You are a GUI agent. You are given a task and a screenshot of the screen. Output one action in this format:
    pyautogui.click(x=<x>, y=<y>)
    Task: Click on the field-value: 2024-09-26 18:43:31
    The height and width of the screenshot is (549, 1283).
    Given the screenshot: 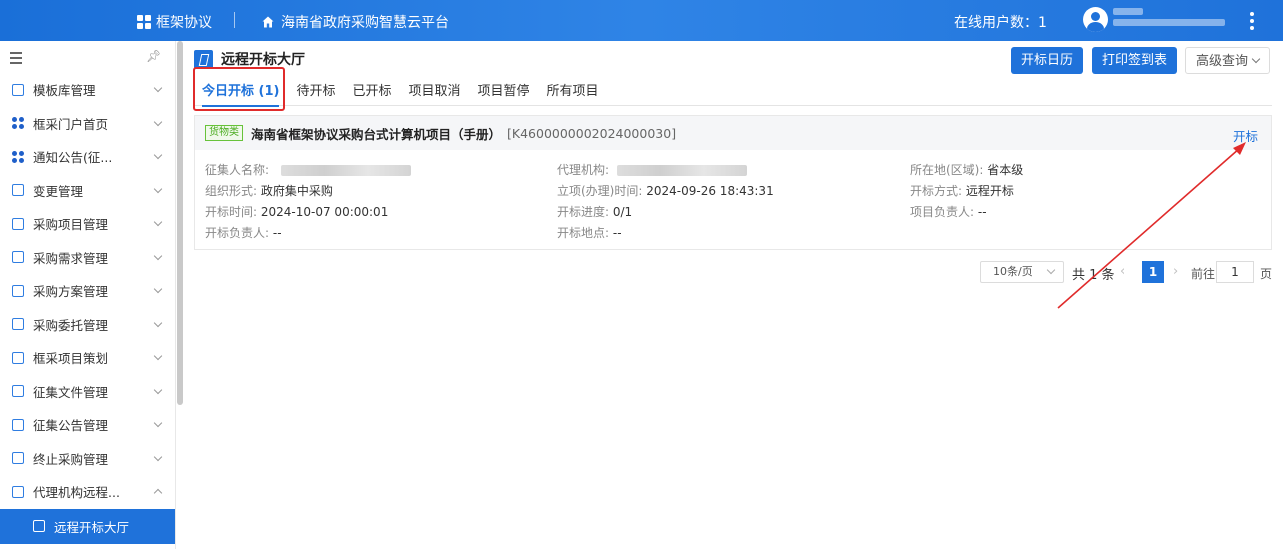 What is the action you would take?
    pyautogui.click(x=710, y=191)
    